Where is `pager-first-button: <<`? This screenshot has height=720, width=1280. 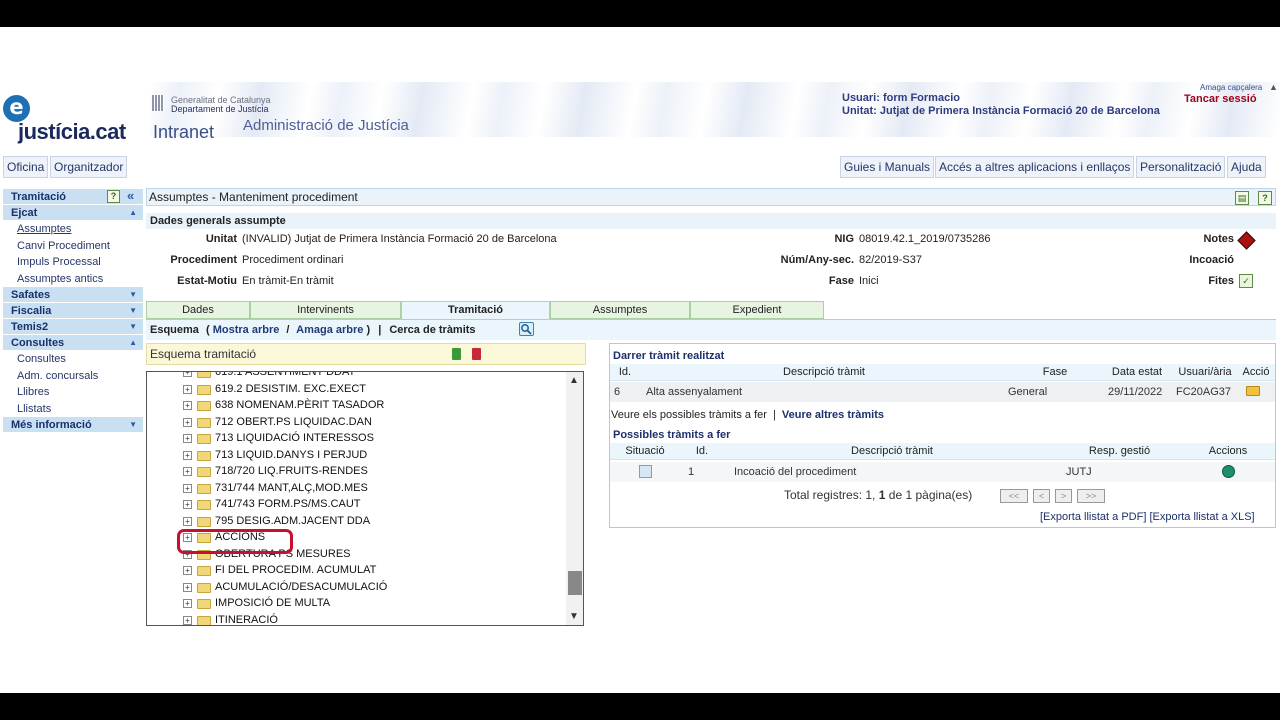 pager-first-button: << is located at coordinates (1014, 496).